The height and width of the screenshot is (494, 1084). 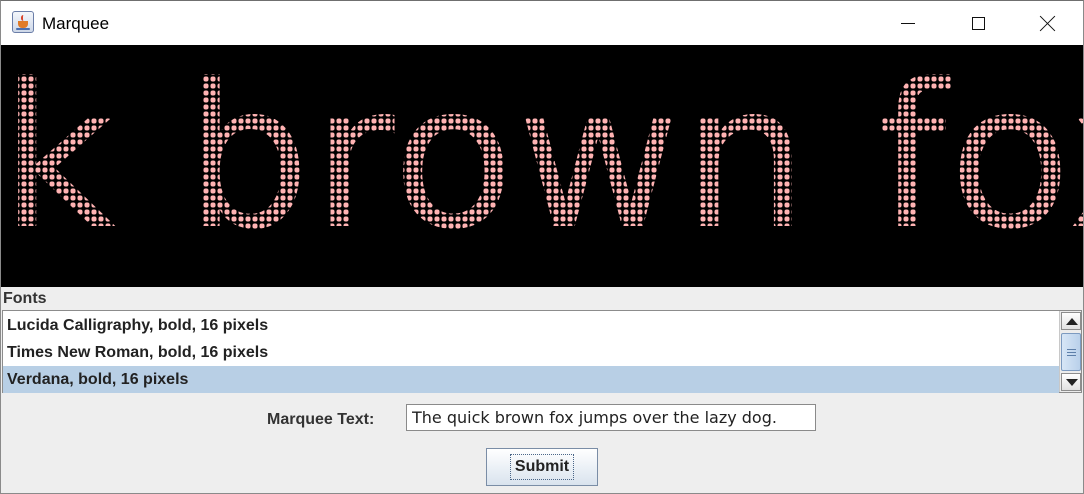 I want to click on scroll-up-button, so click(x=1071, y=321).